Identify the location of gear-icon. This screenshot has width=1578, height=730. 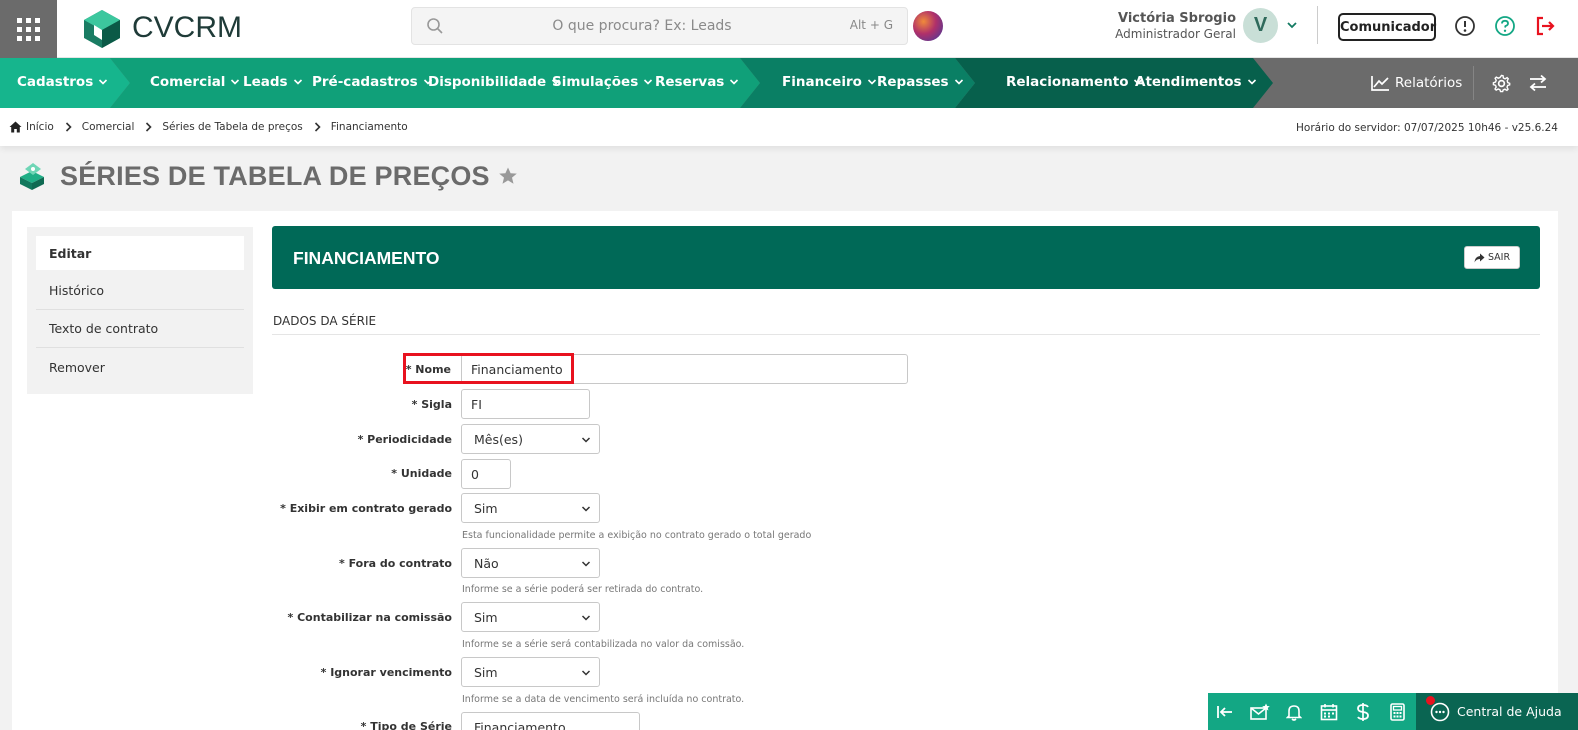
(1501, 83).